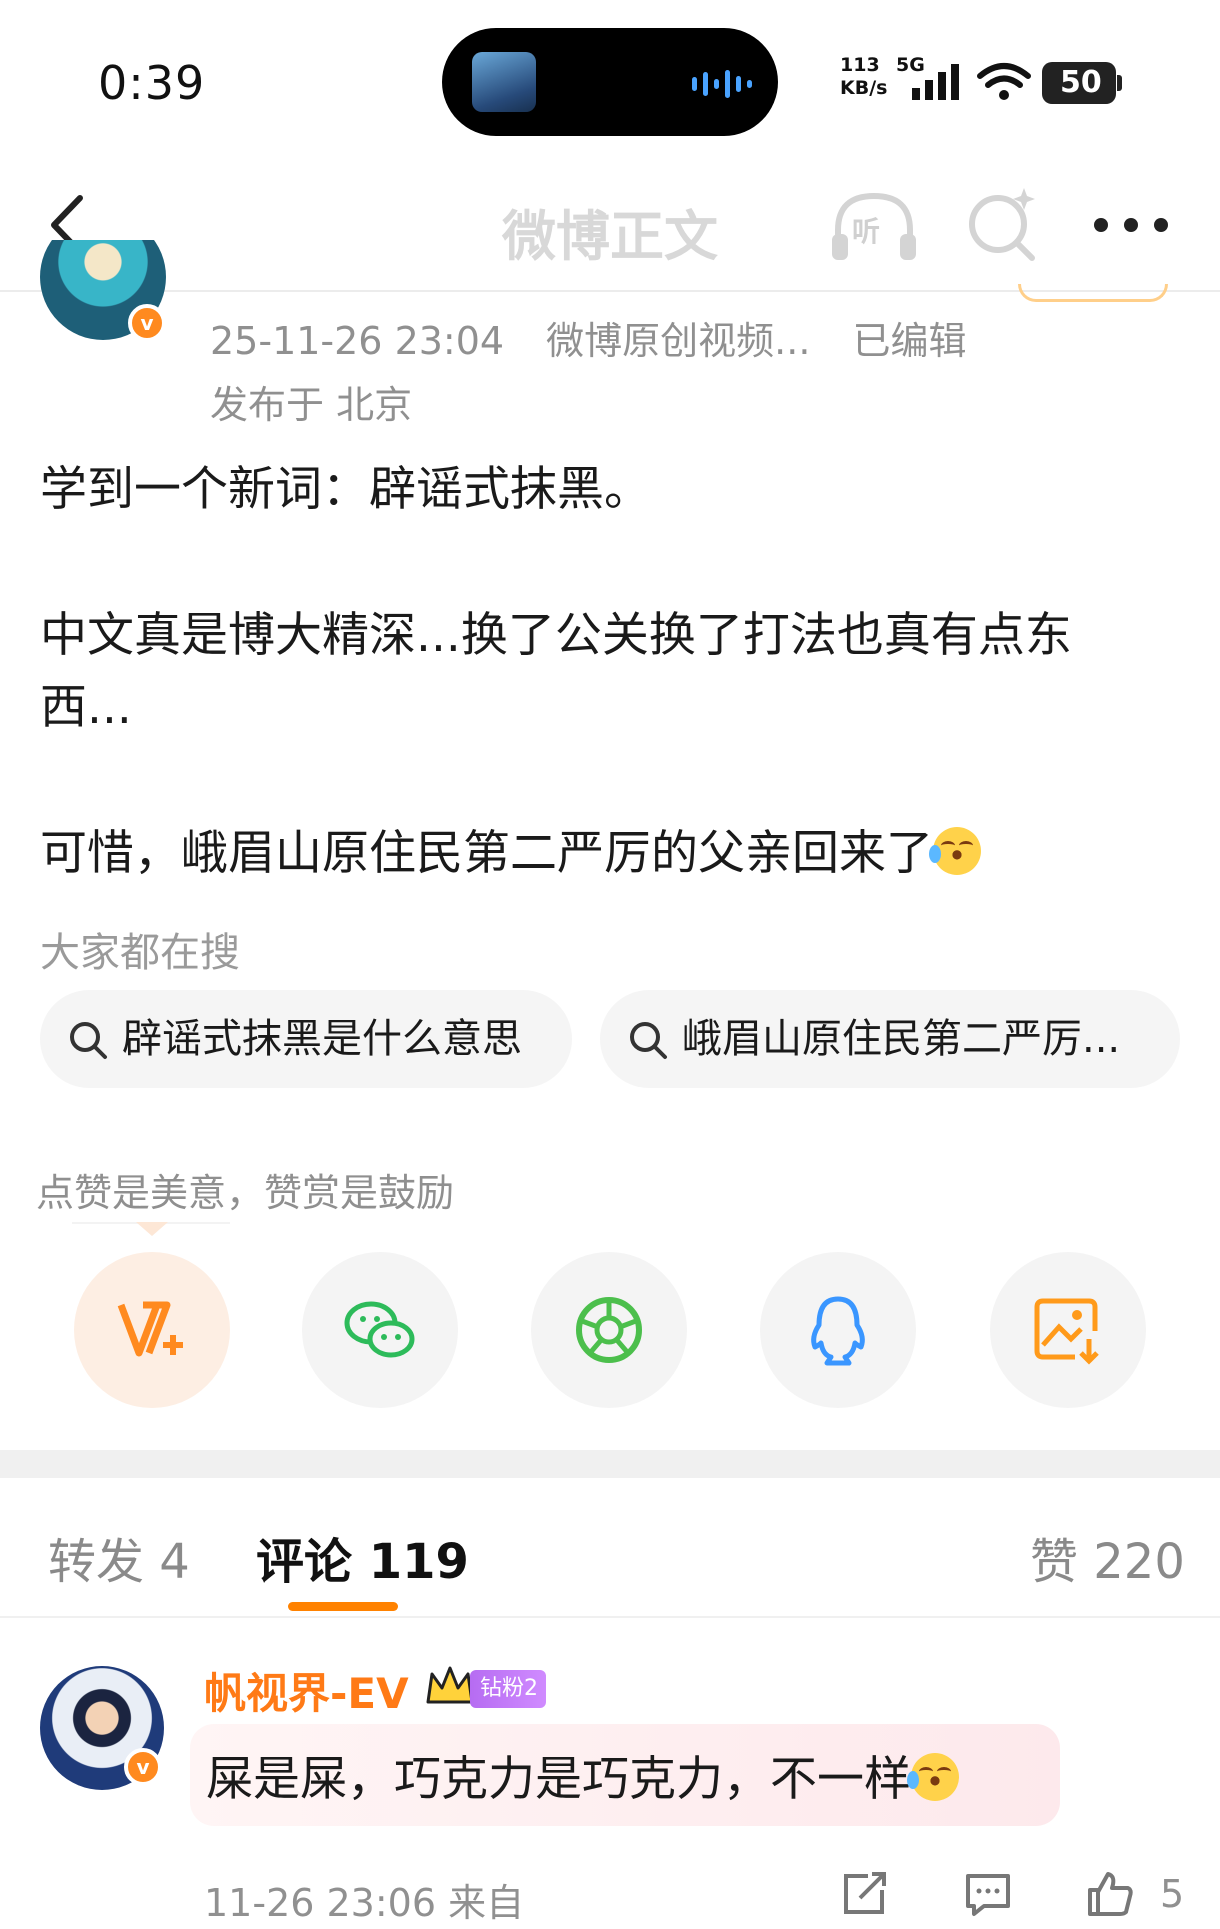 The image size is (1220, 1929). Describe the element at coordinates (610, 1464) in the screenshot. I see `section-divider` at that location.